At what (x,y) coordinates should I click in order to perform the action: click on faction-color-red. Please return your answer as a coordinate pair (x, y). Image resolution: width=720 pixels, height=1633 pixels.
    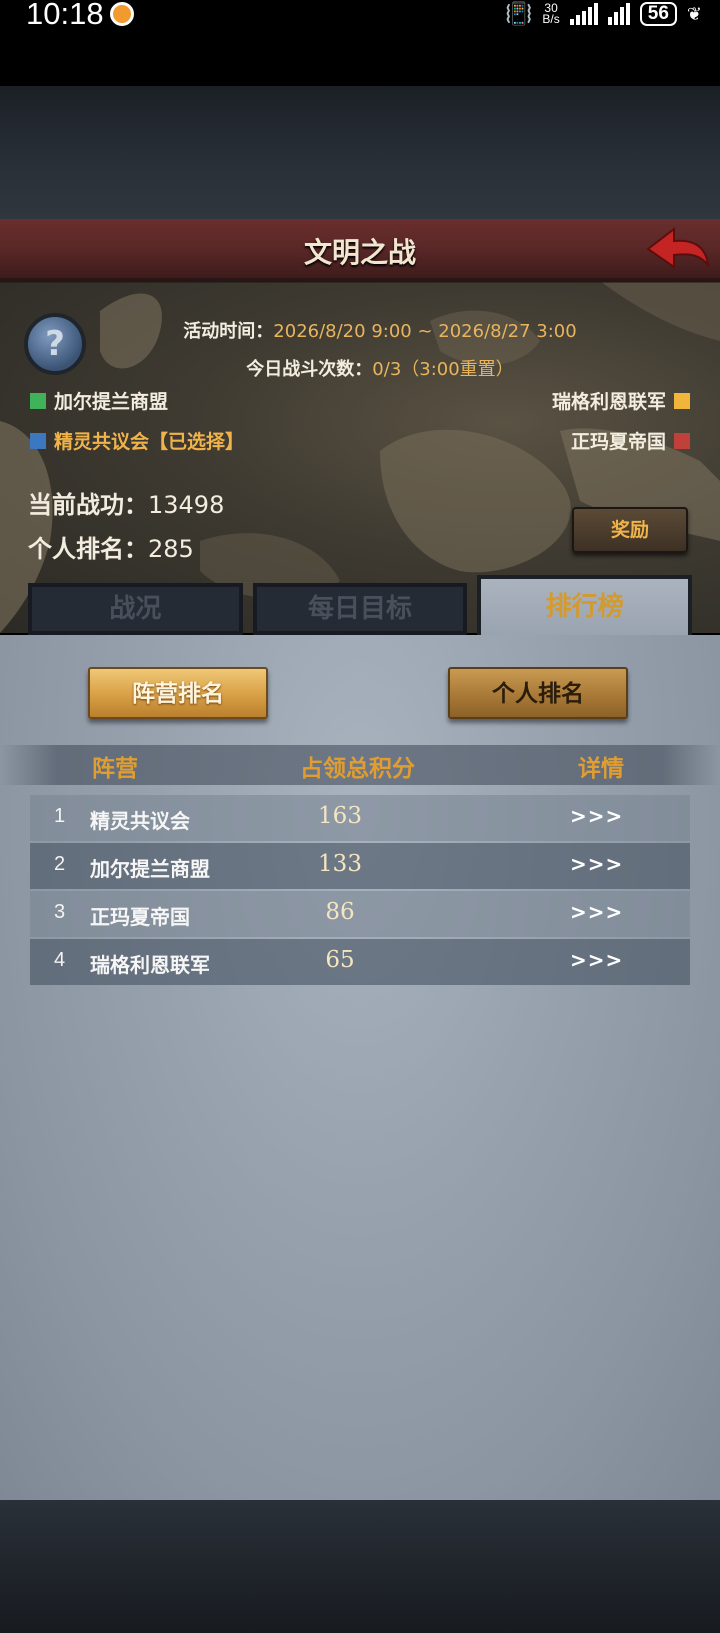
    Looking at the image, I should click on (682, 440).